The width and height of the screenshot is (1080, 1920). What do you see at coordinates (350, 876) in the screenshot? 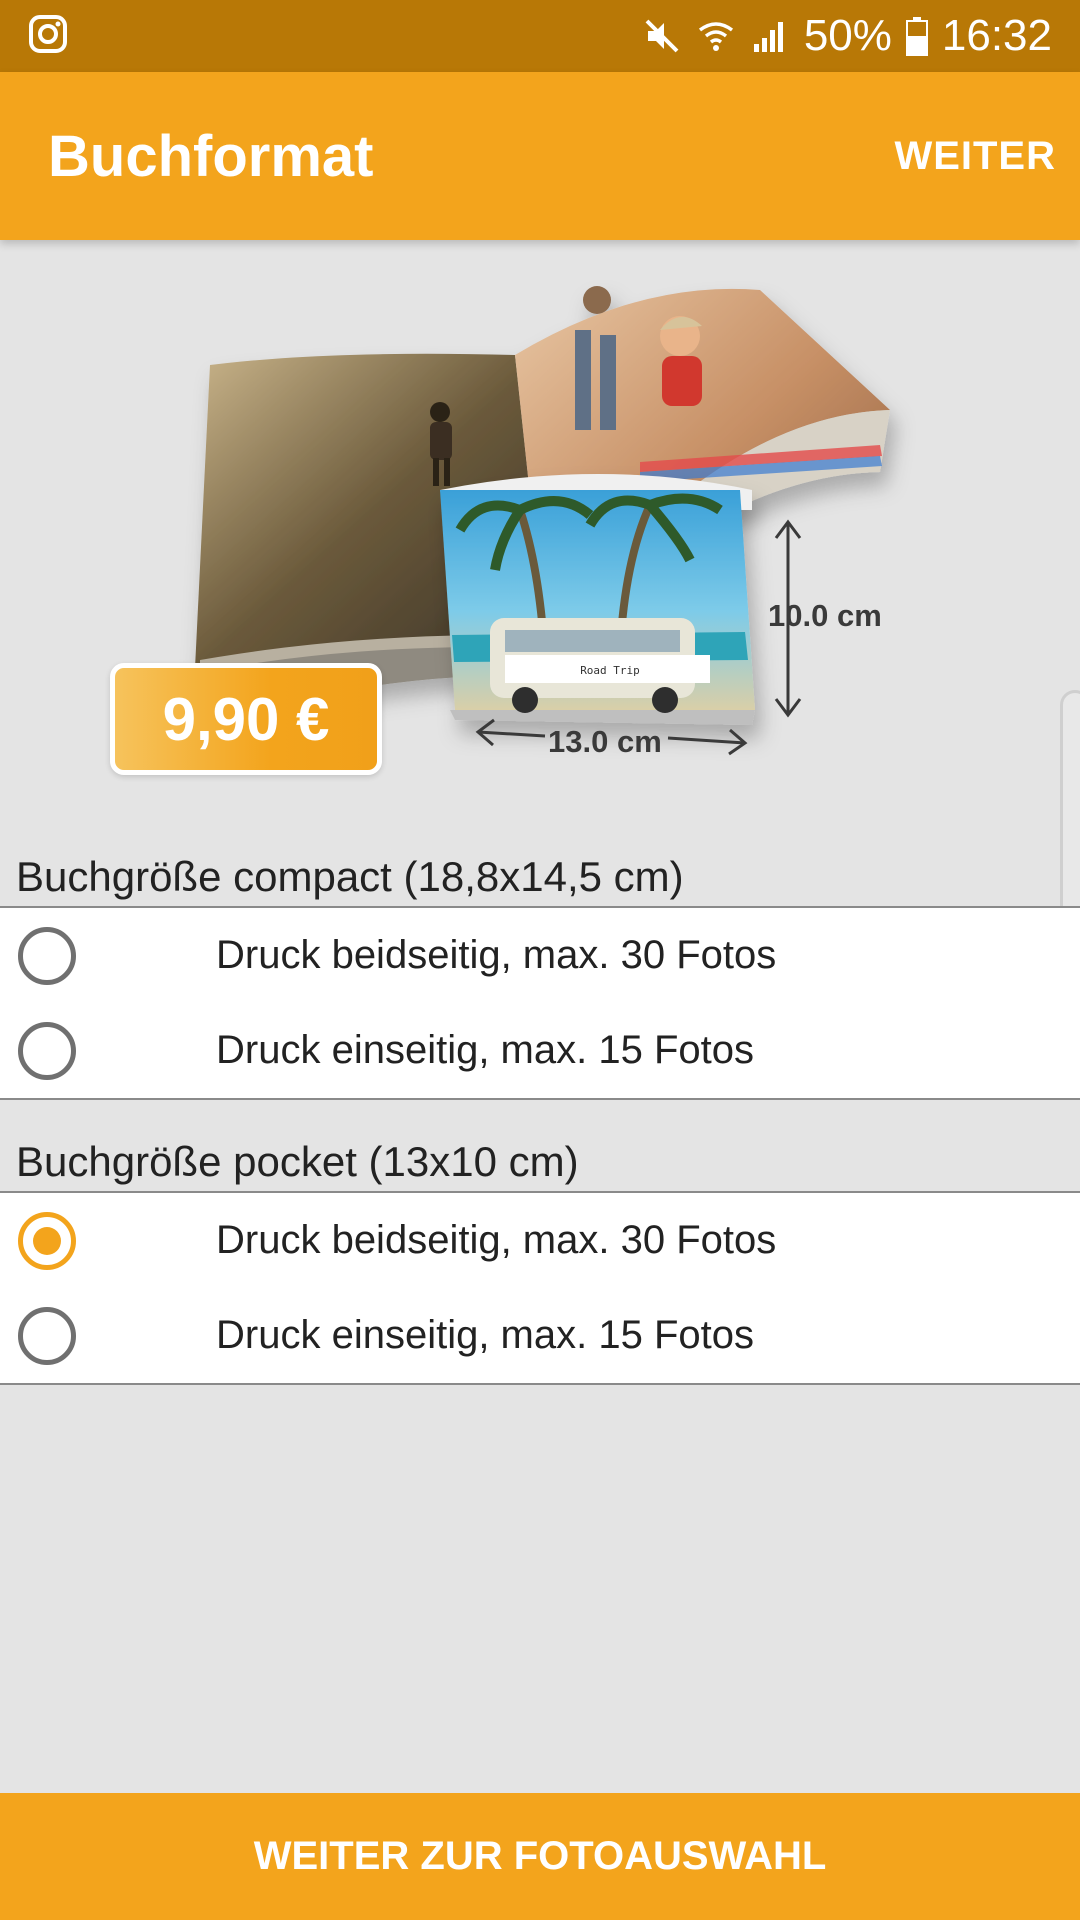
I see `section-title-compact: Buchgröße compact (18,8x14,5 cm)` at bounding box center [350, 876].